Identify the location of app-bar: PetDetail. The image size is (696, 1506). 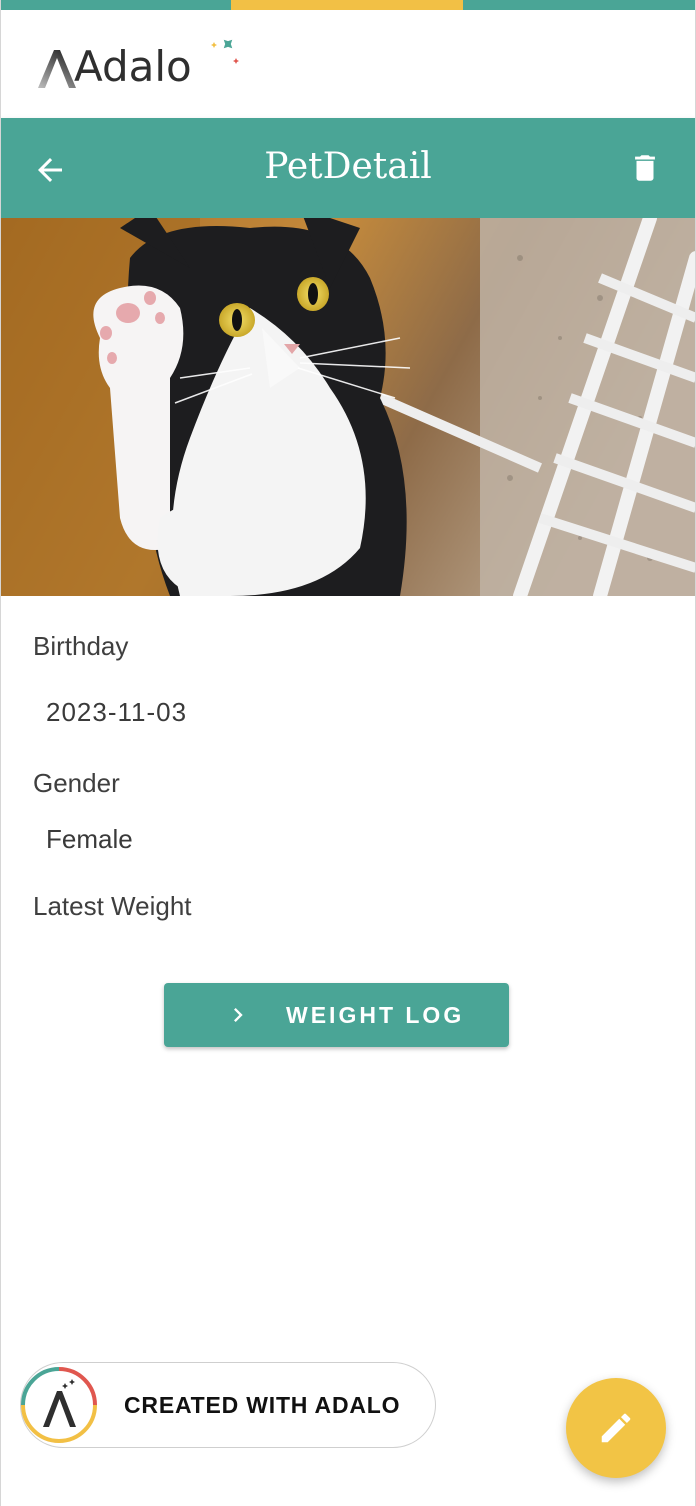
(348, 168).